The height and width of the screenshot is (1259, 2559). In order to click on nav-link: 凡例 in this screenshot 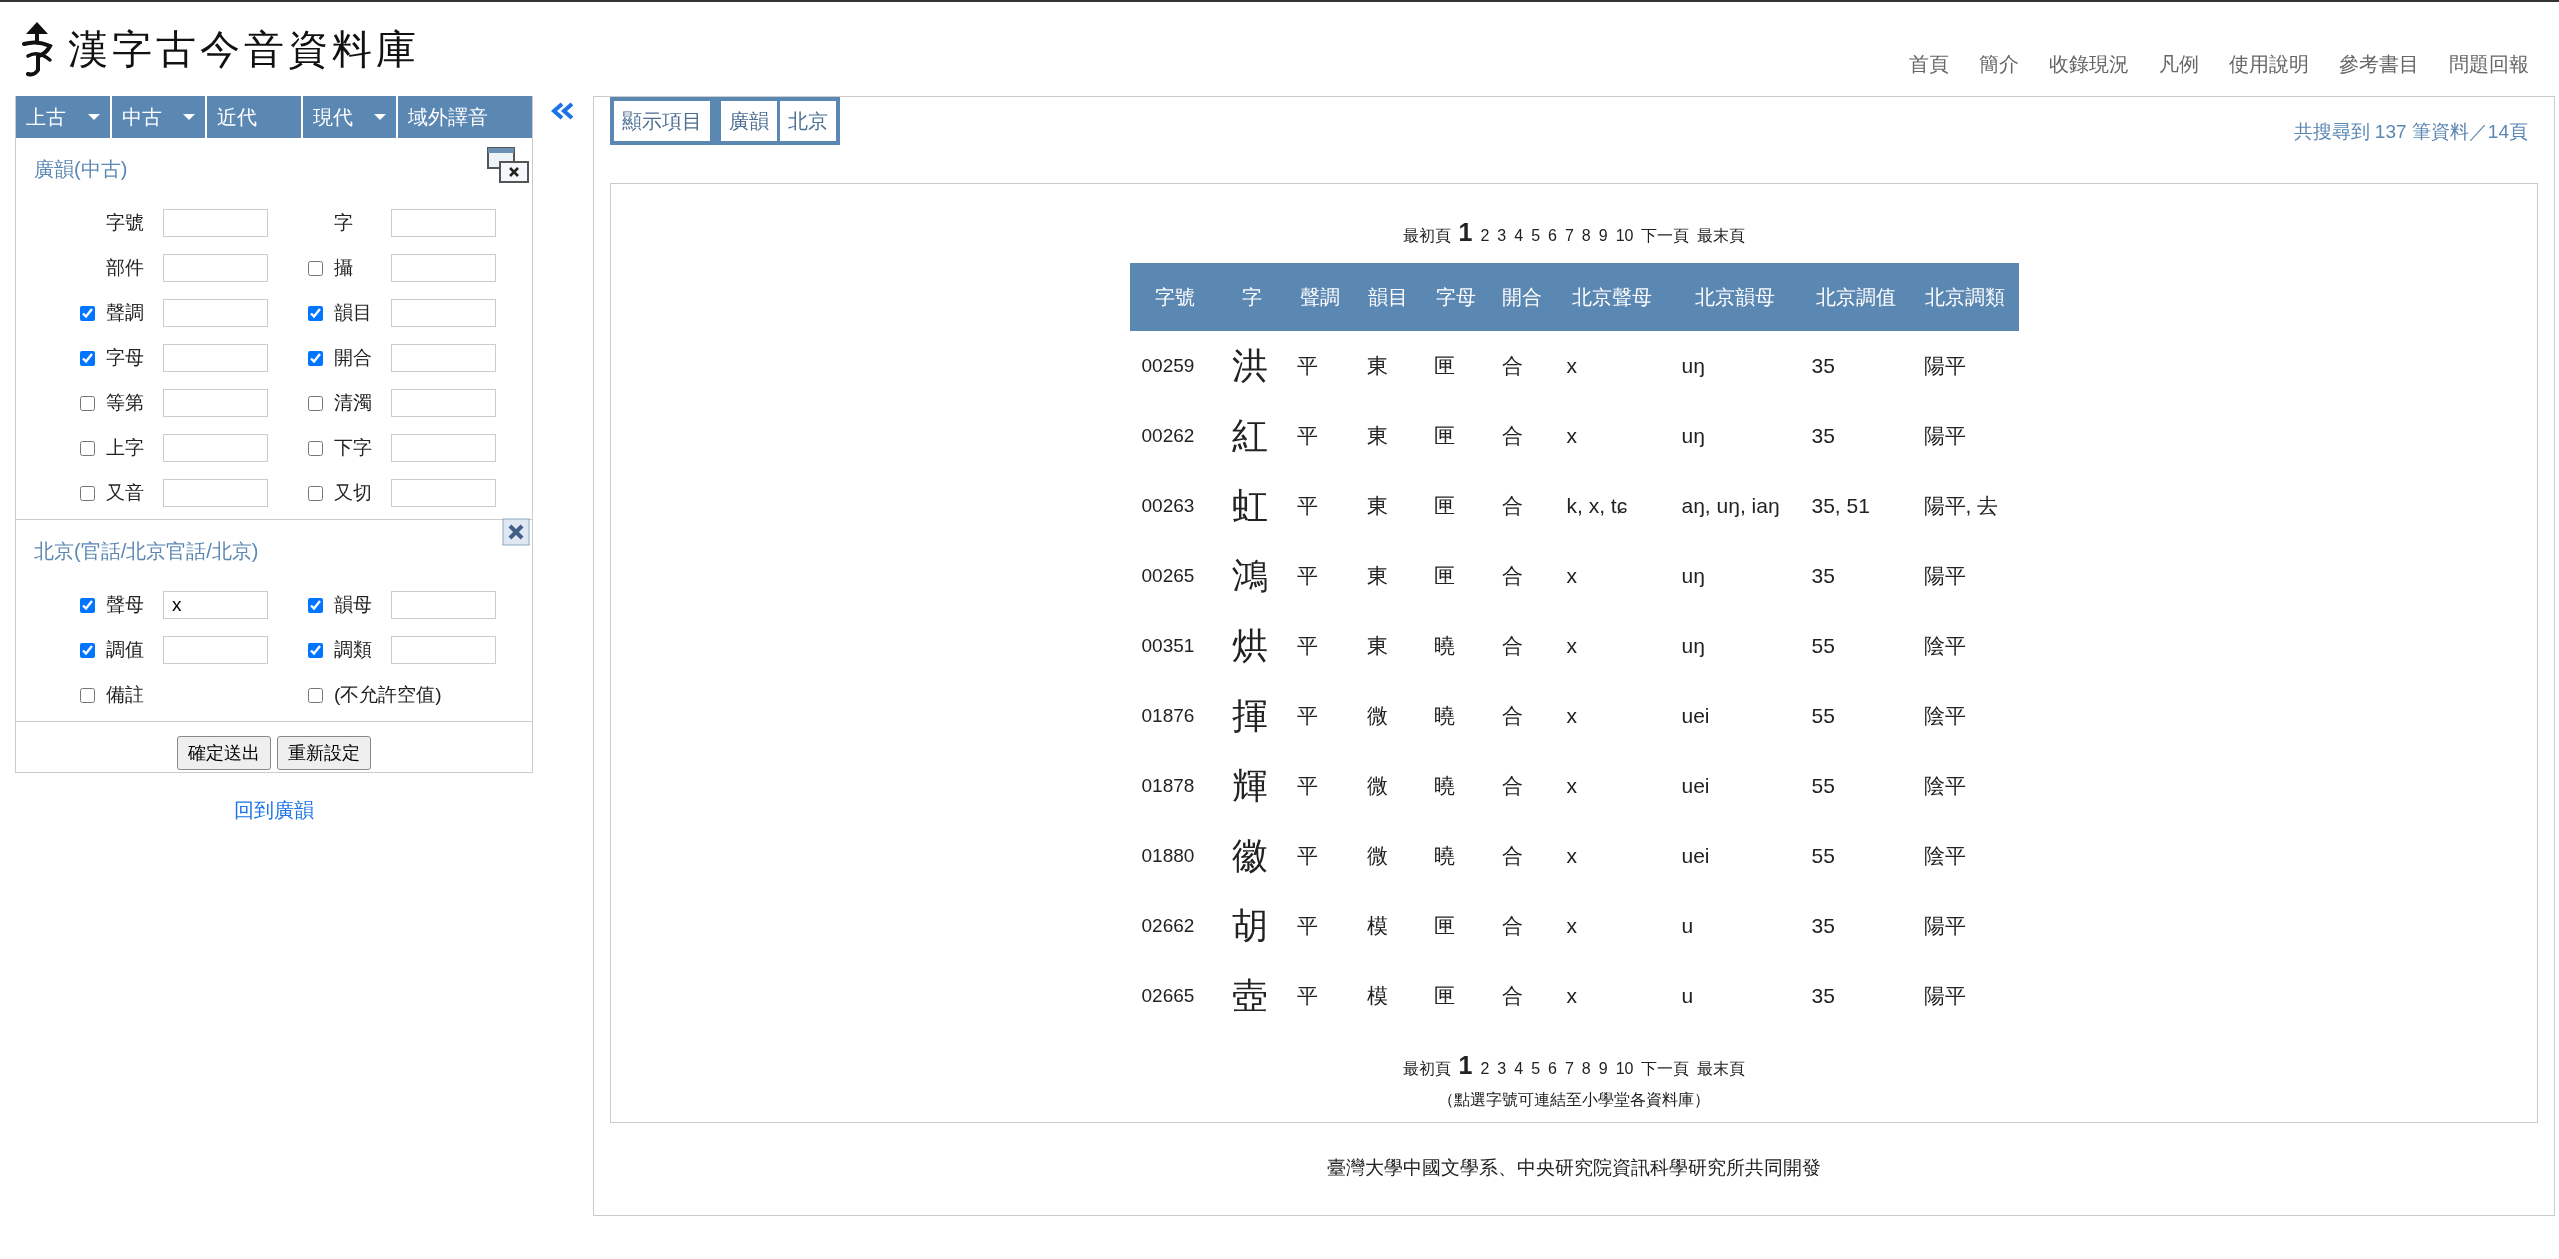, I will do `click(2179, 64)`.